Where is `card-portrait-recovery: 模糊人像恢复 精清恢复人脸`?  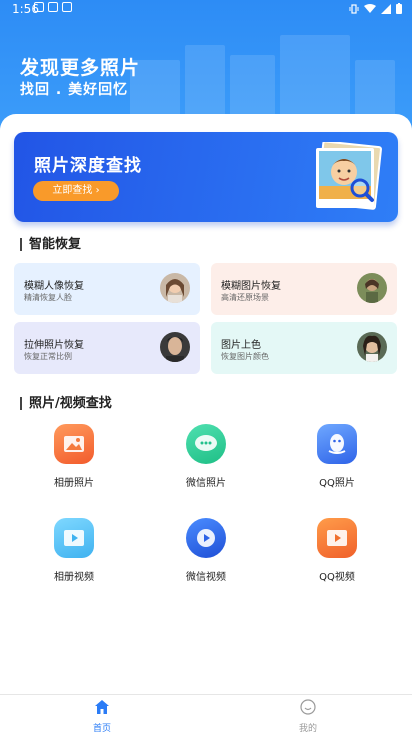
card-portrait-recovery: 模糊人像恢复 精清恢复人脸 is located at coordinates (107, 289).